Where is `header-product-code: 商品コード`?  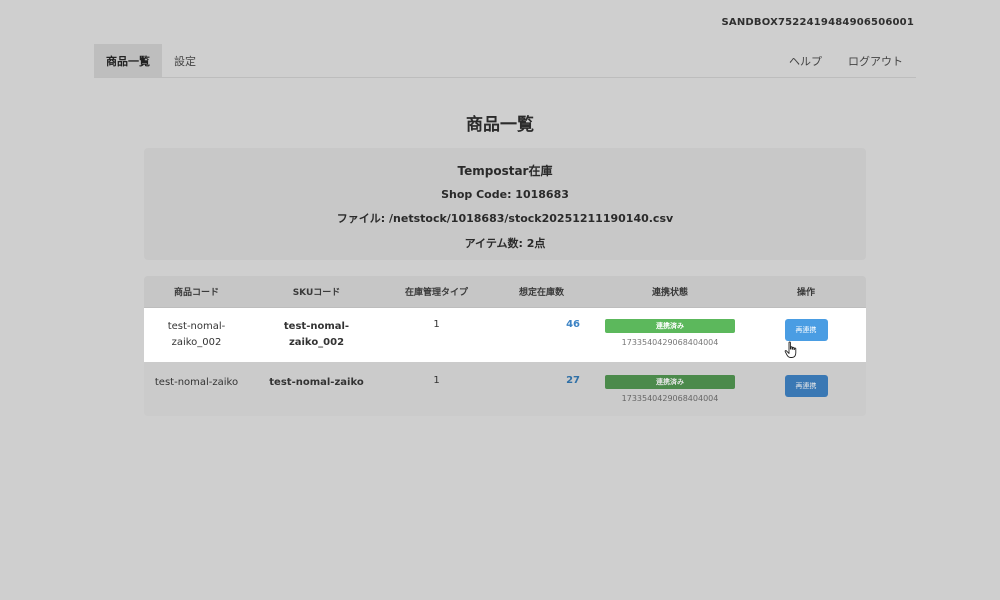 header-product-code: 商品コード is located at coordinates (196, 293).